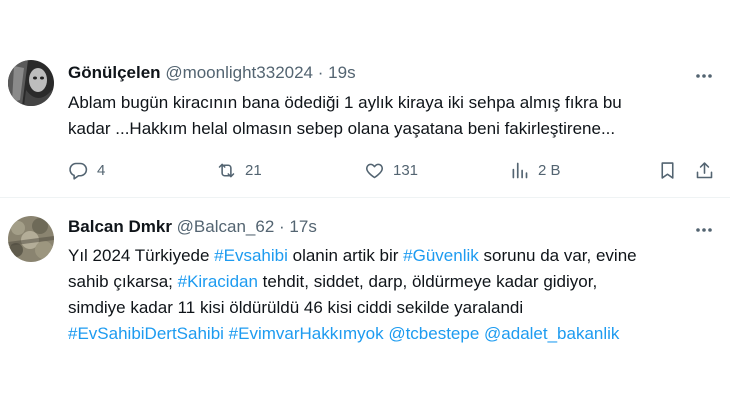 The height and width of the screenshot is (420, 730). What do you see at coordinates (239, 170) in the screenshot?
I see `repost-button: 21` at bounding box center [239, 170].